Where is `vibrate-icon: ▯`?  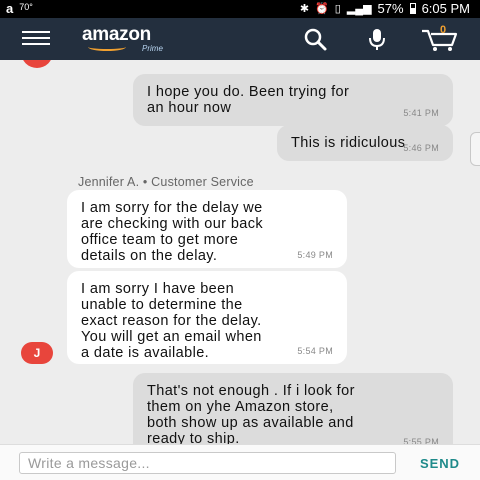 vibrate-icon: ▯ is located at coordinates (337, 9).